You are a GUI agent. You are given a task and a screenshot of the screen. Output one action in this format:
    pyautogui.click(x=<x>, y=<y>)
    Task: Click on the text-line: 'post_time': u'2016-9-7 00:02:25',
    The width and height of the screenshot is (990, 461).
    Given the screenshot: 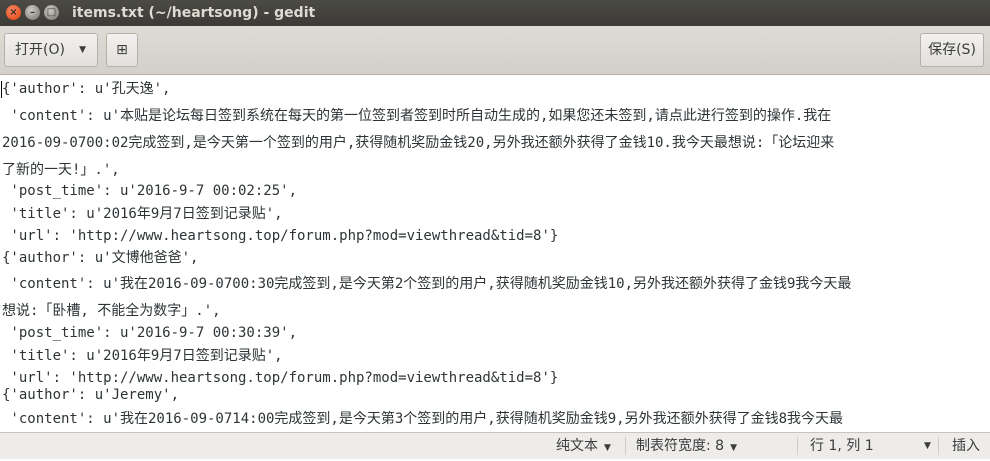 What is the action you would take?
    pyautogui.click(x=150, y=191)
    